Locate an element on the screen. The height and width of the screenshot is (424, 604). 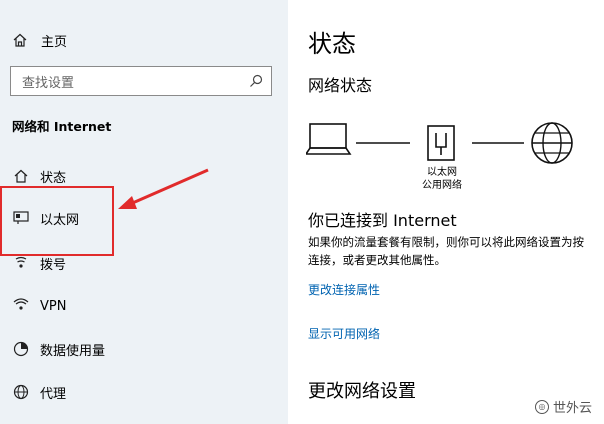
watermark: ◎ 世外云 is located at coordinates (563, 406).